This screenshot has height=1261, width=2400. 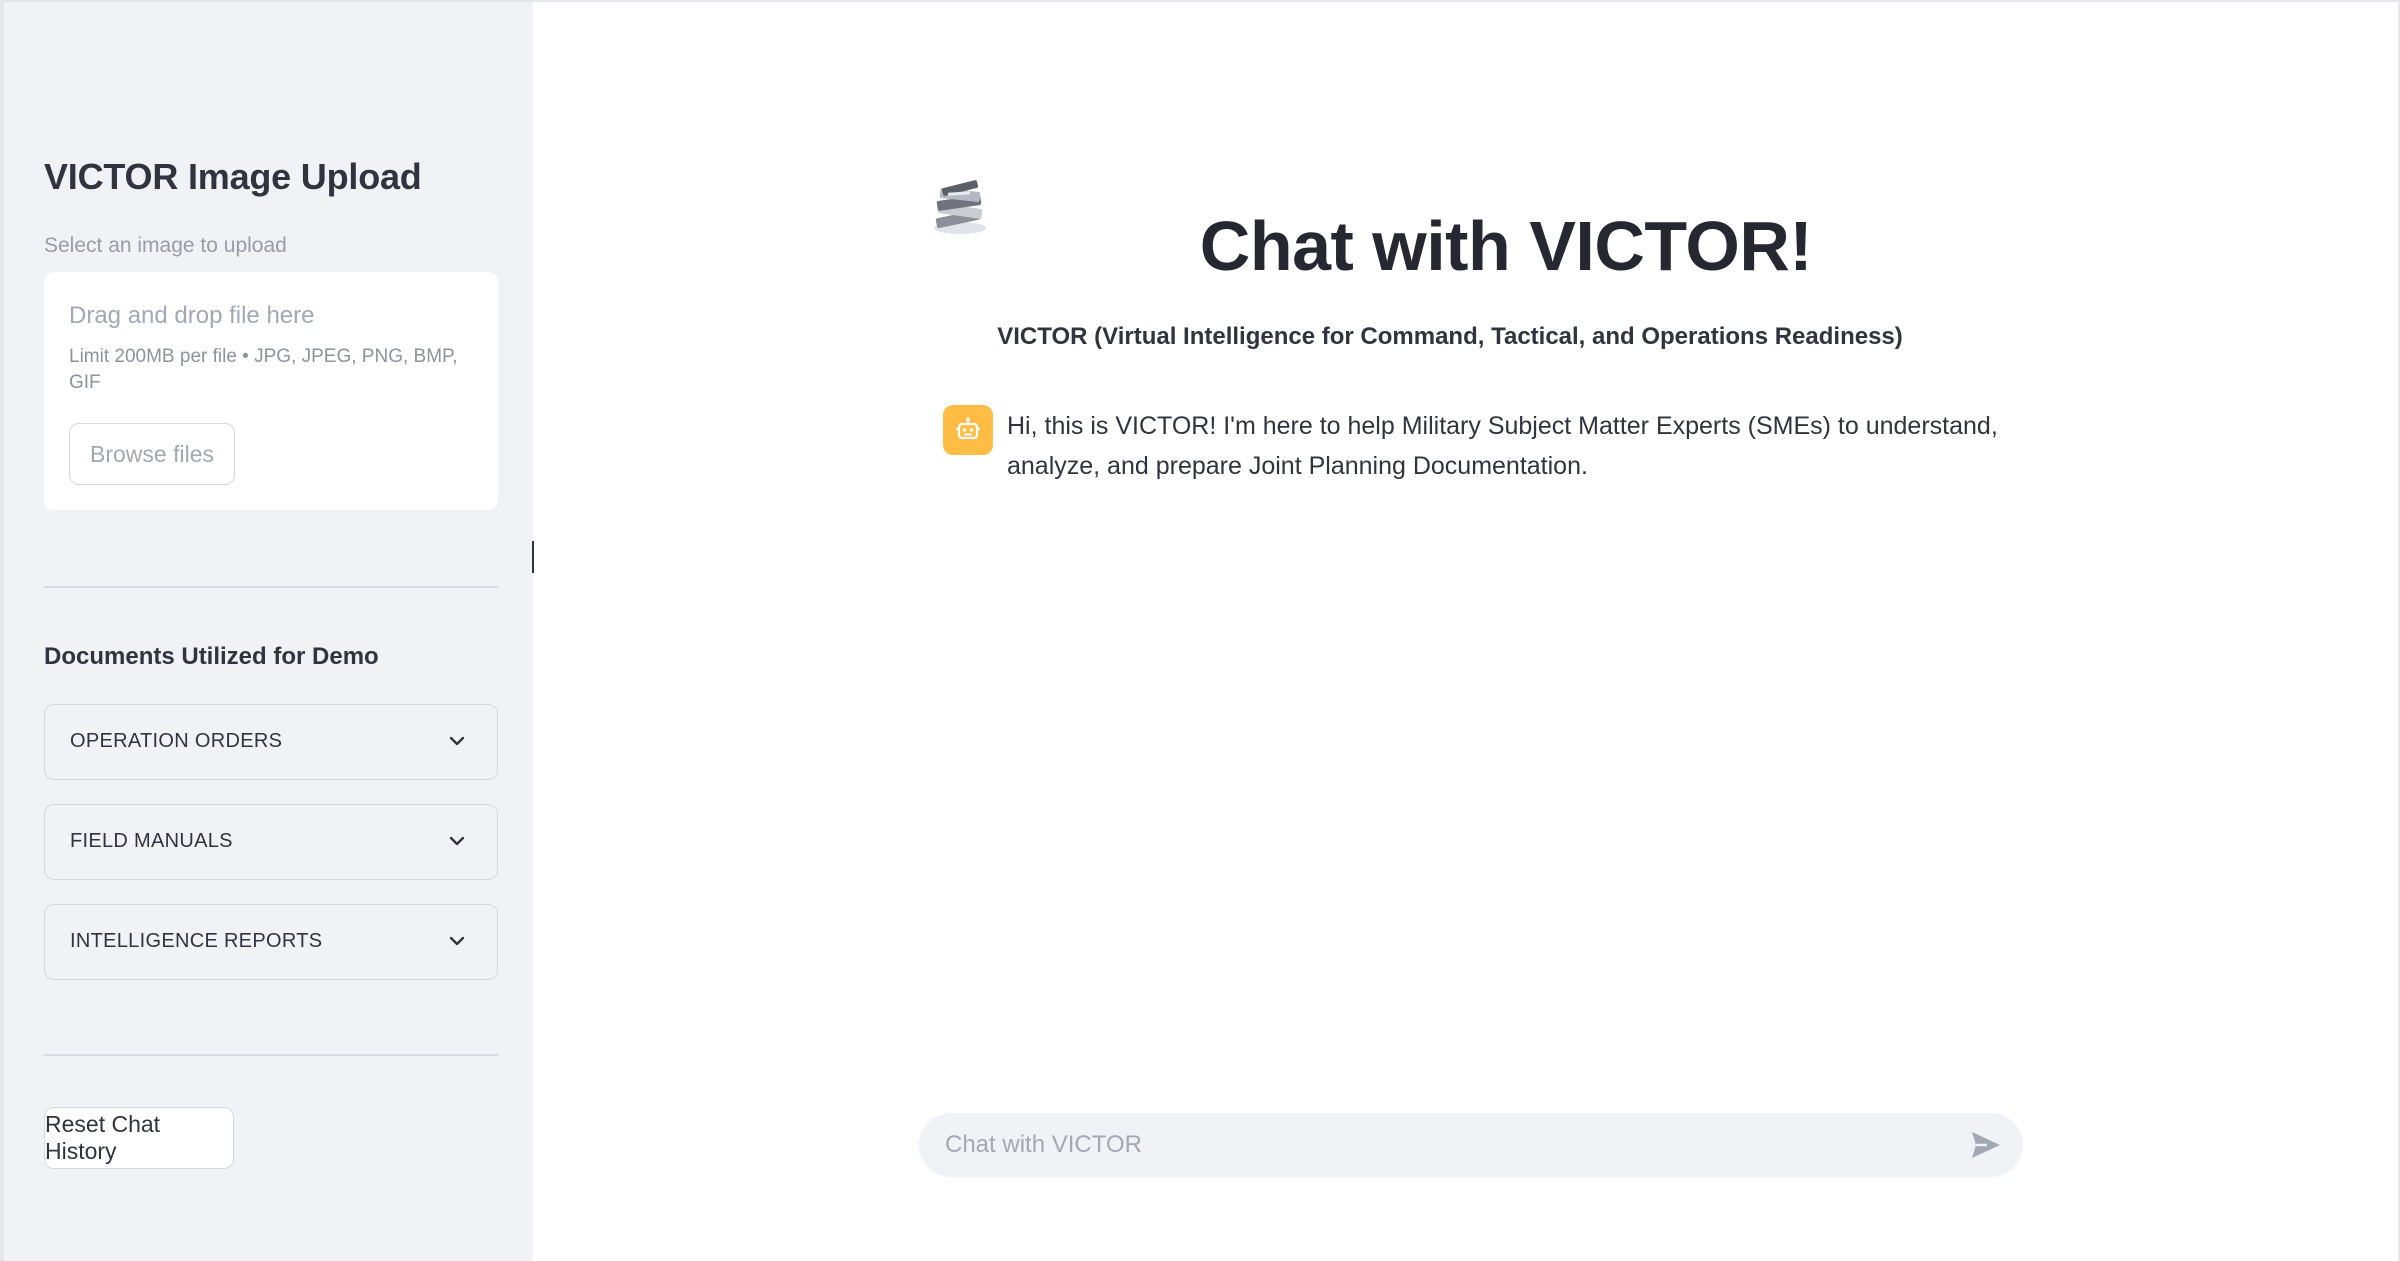 I want to click on reset-chat-history-button: Reset Chat History, so click(x=139, y=1138).